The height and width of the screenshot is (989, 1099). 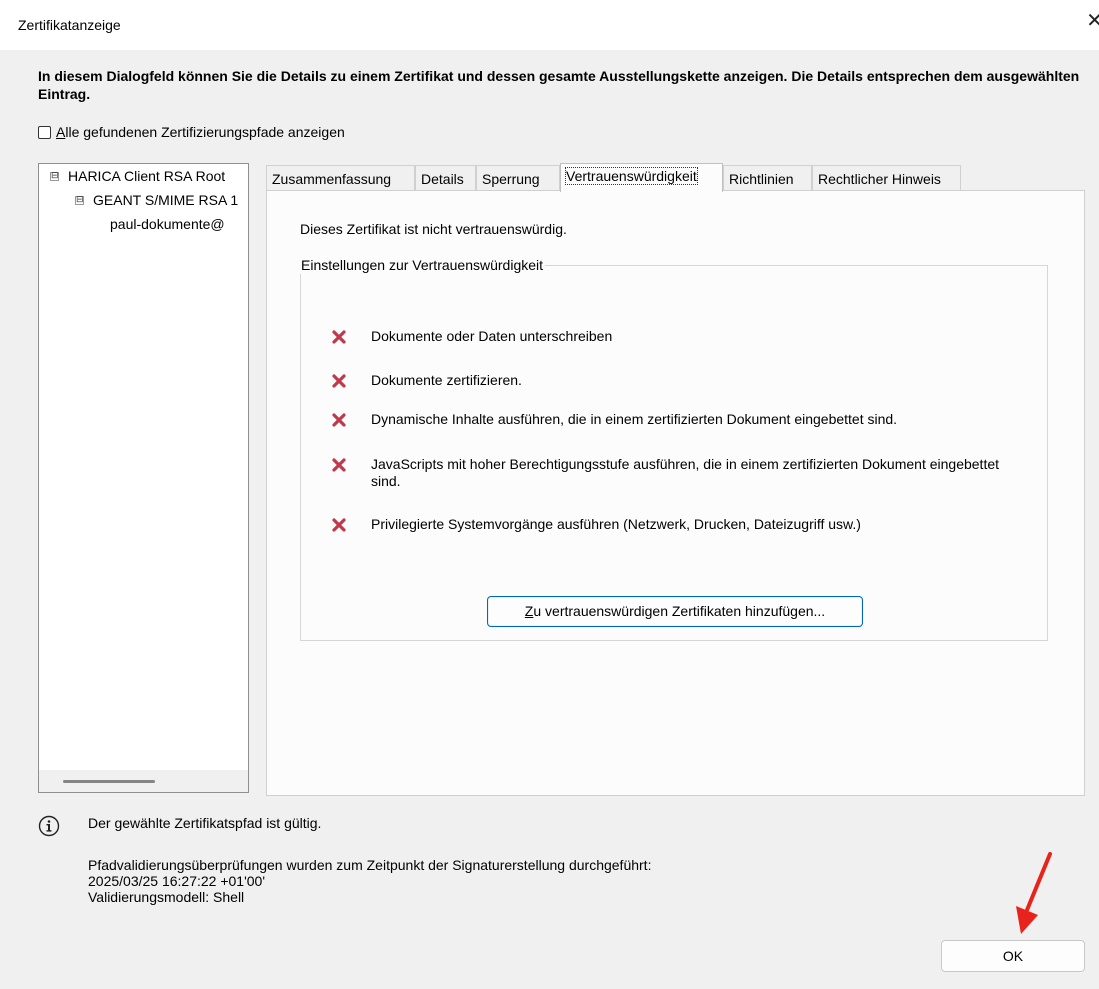 I want to click on tree-item-label: paul-dokumente@, so click(x=167, y=224).